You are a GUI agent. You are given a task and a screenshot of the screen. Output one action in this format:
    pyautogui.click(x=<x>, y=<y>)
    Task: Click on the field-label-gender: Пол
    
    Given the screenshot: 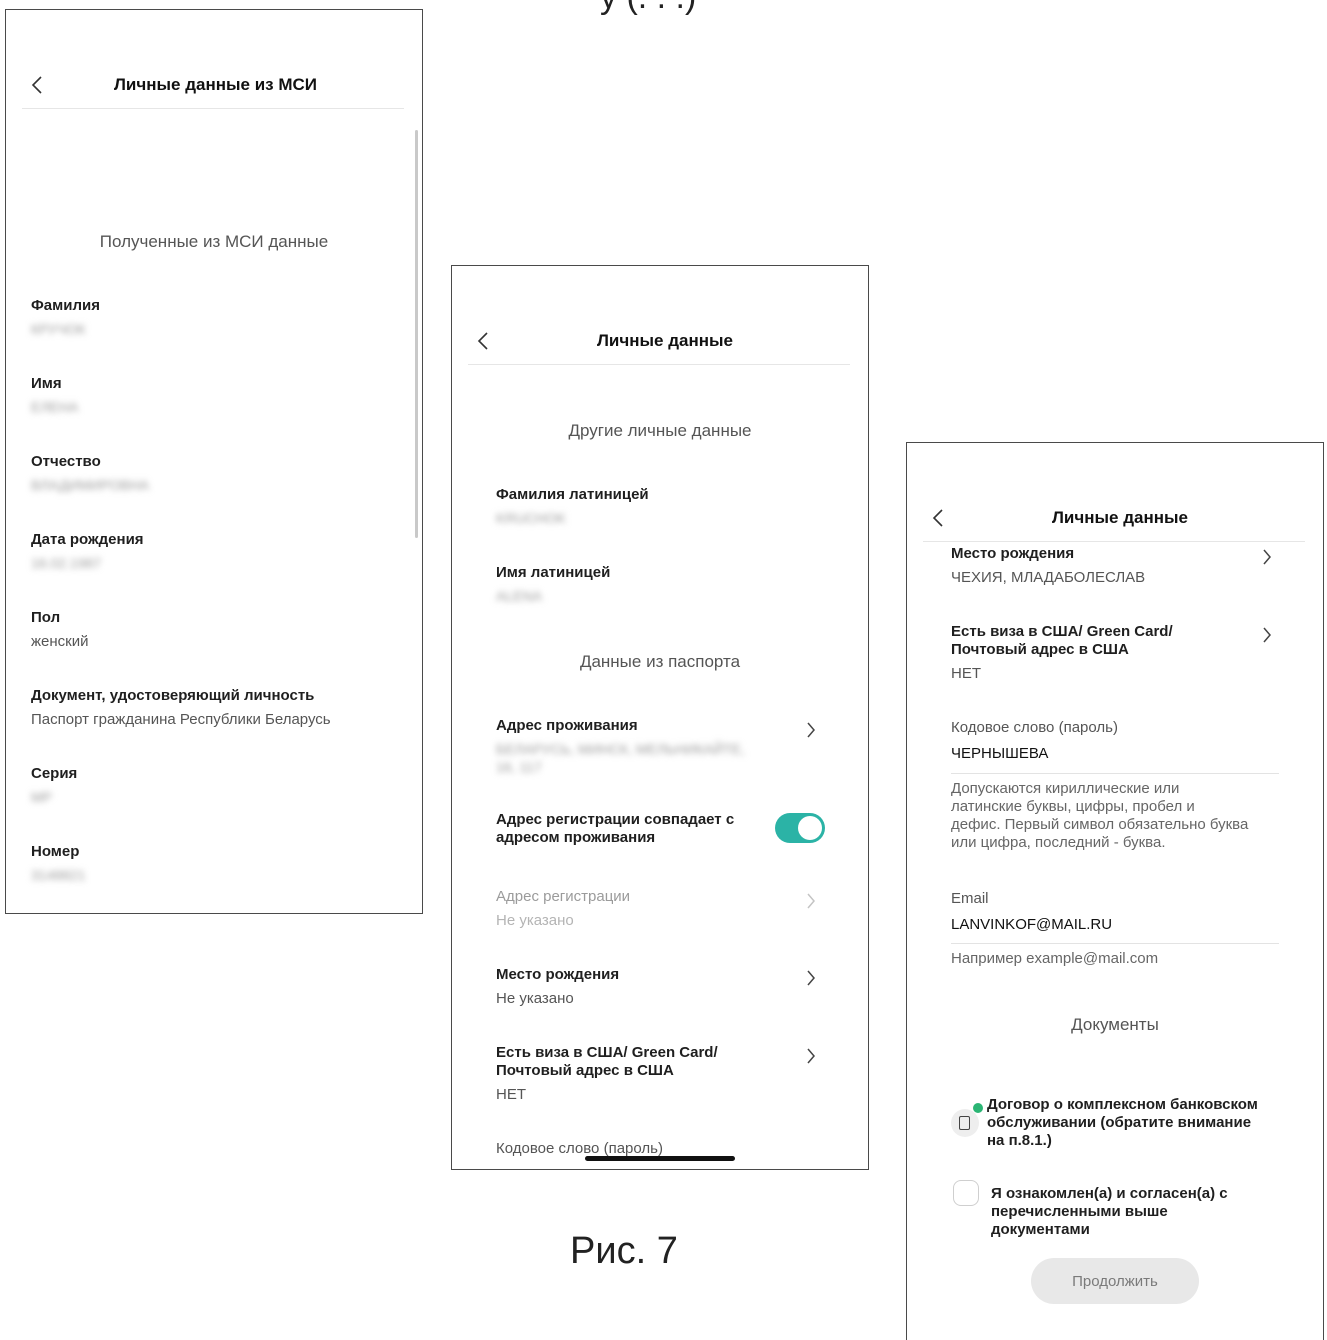 What is the action you would take?
    pyautogui.click(x=46, y=617)
    